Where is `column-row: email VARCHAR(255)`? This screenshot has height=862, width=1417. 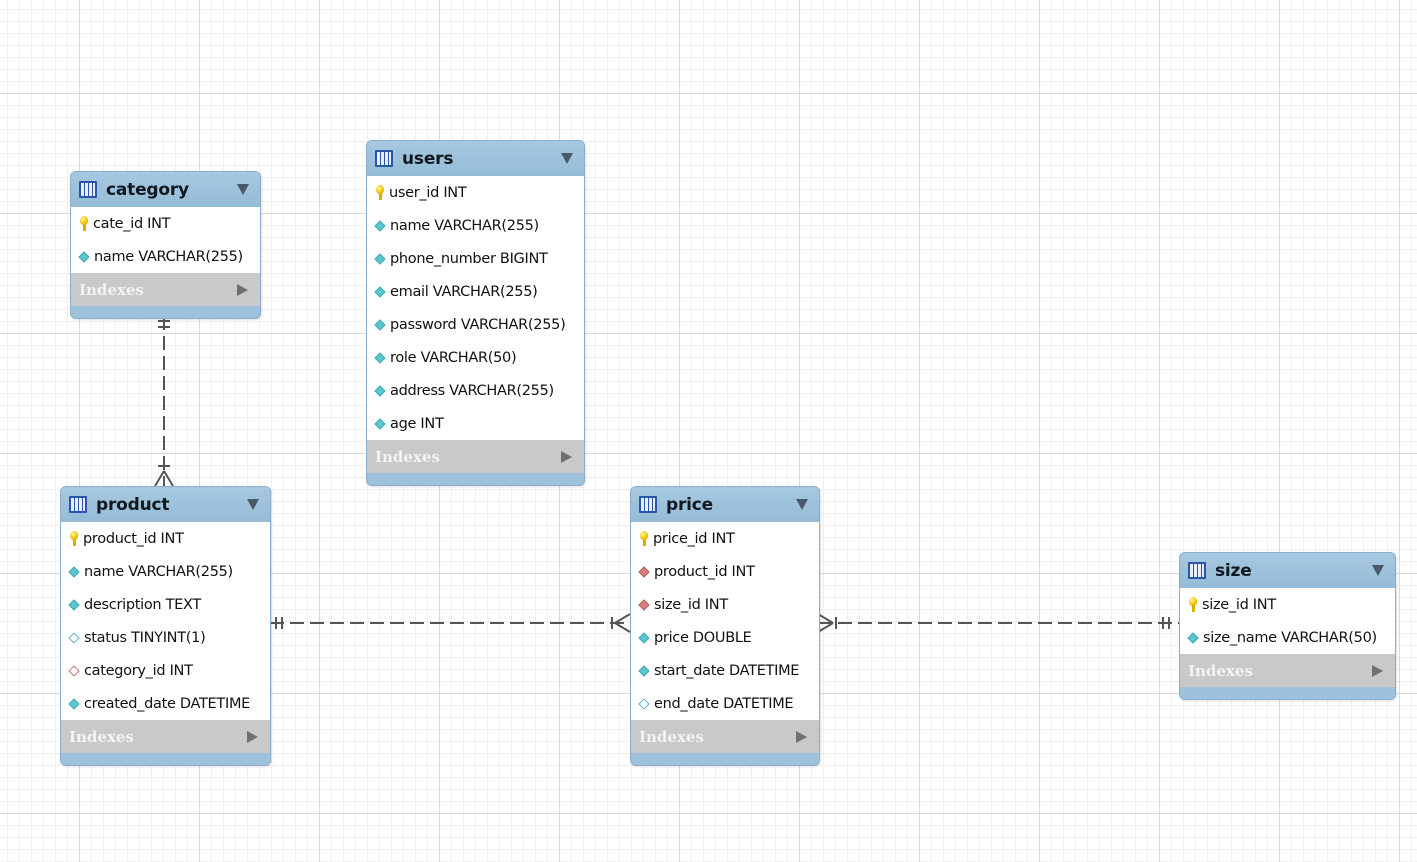
column-row: email VARCHAR(255) is located at coordinates (475, 291).